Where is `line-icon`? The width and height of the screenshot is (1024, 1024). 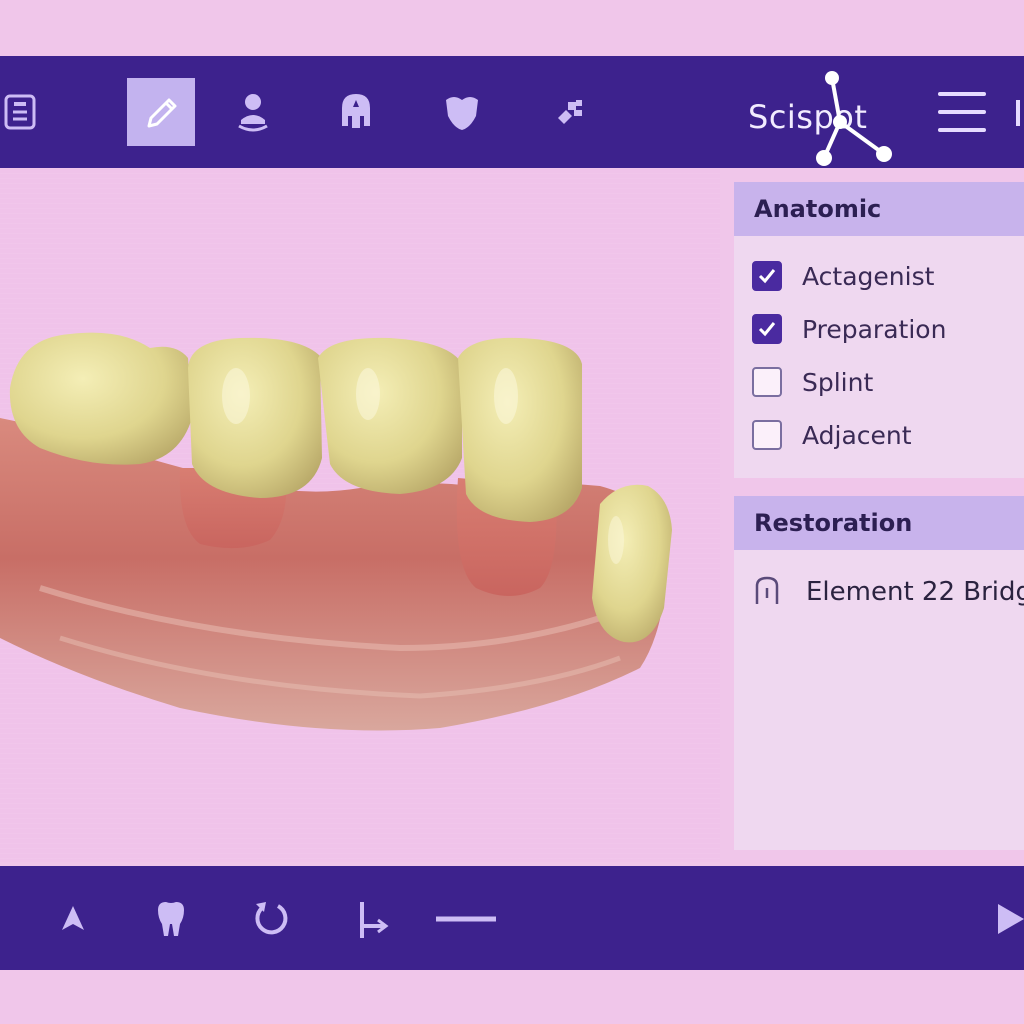
line-icon is located at coordinates (466, 919).